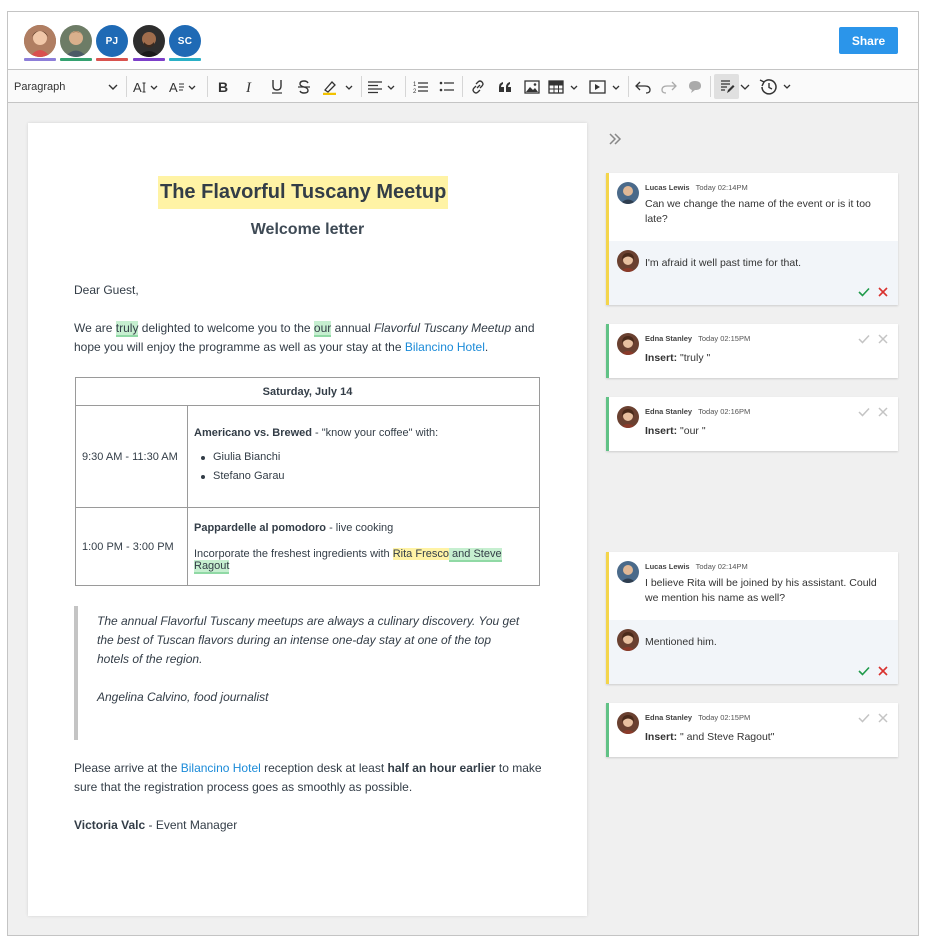 The image size is (927, 944). What do you see at coordinates (421, 86) in the screenshot?
I see `numbered-list-icon: 12` at bounding box center [421, 86].